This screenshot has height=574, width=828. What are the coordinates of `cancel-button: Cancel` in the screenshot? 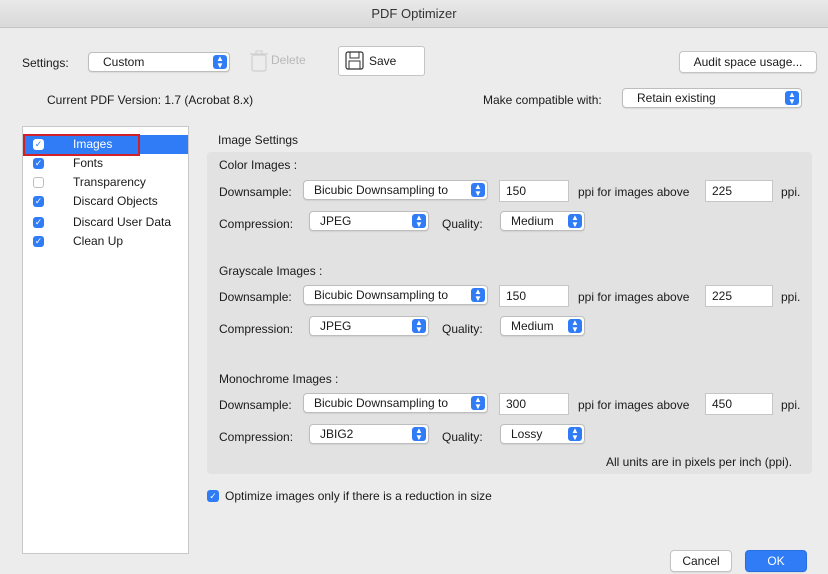 It's located at (701, 561).